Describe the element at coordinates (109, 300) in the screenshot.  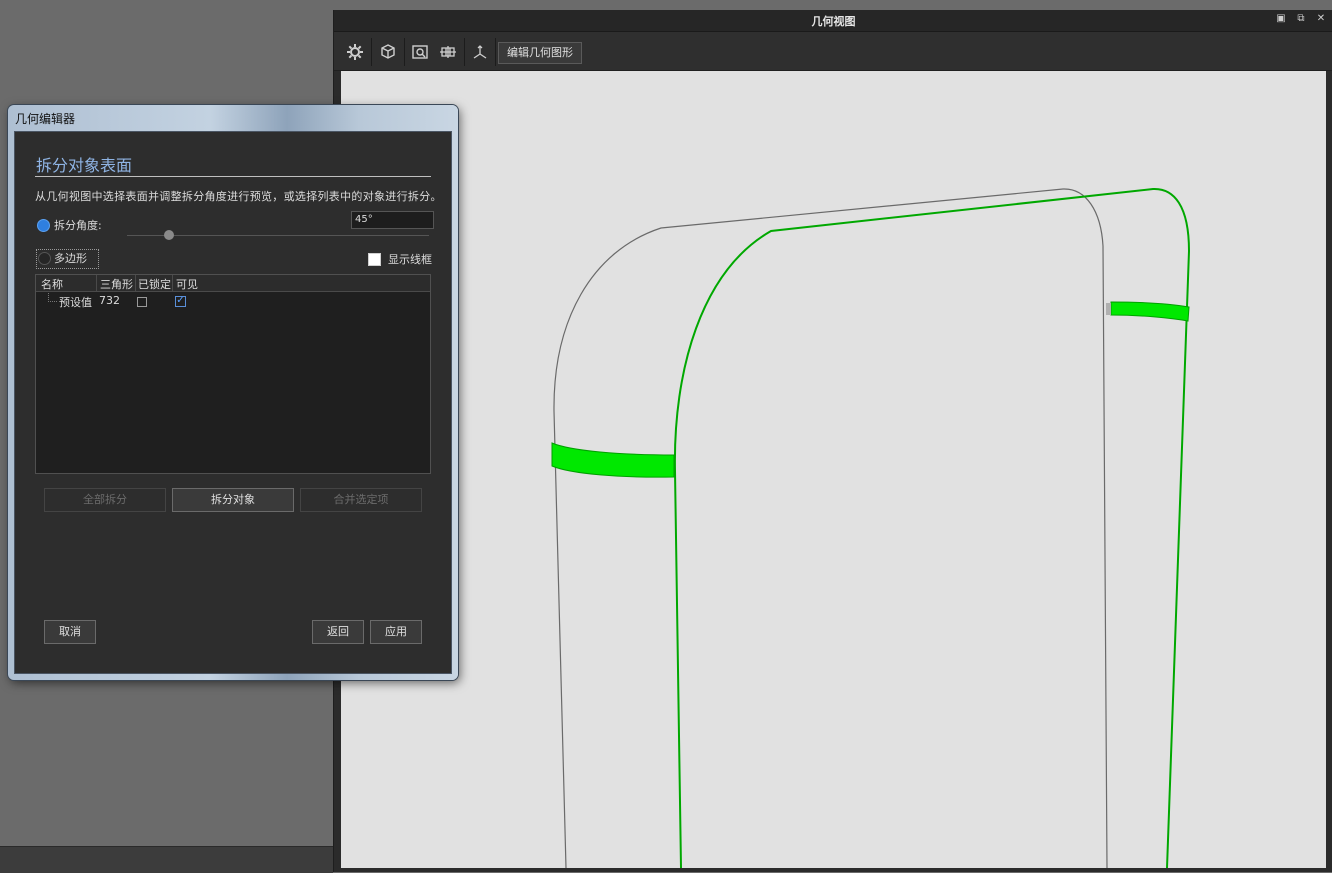
I see `row-triangles: 732` at that location.